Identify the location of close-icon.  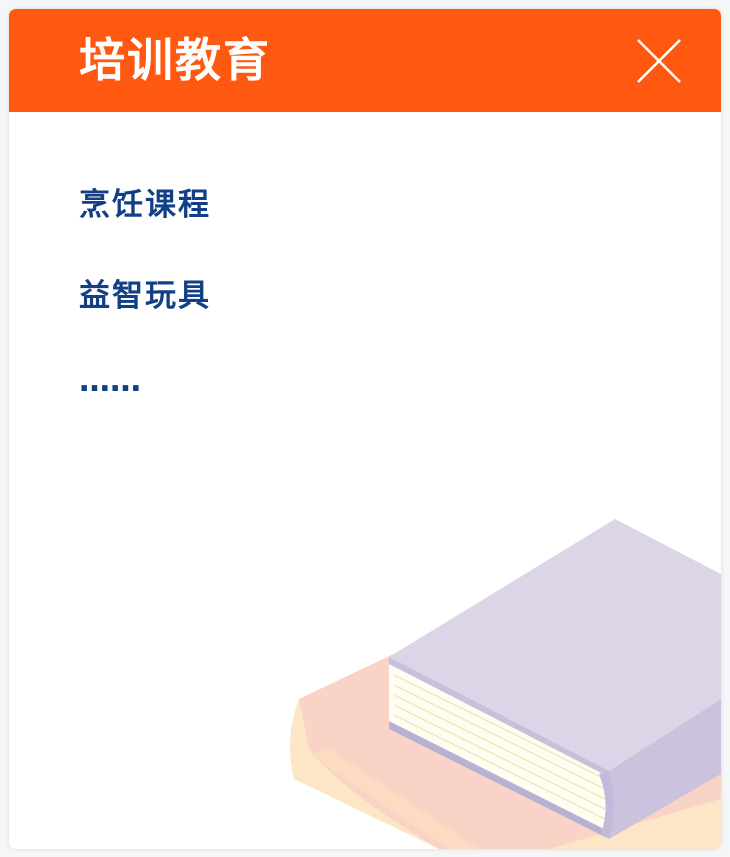
(659, 61).